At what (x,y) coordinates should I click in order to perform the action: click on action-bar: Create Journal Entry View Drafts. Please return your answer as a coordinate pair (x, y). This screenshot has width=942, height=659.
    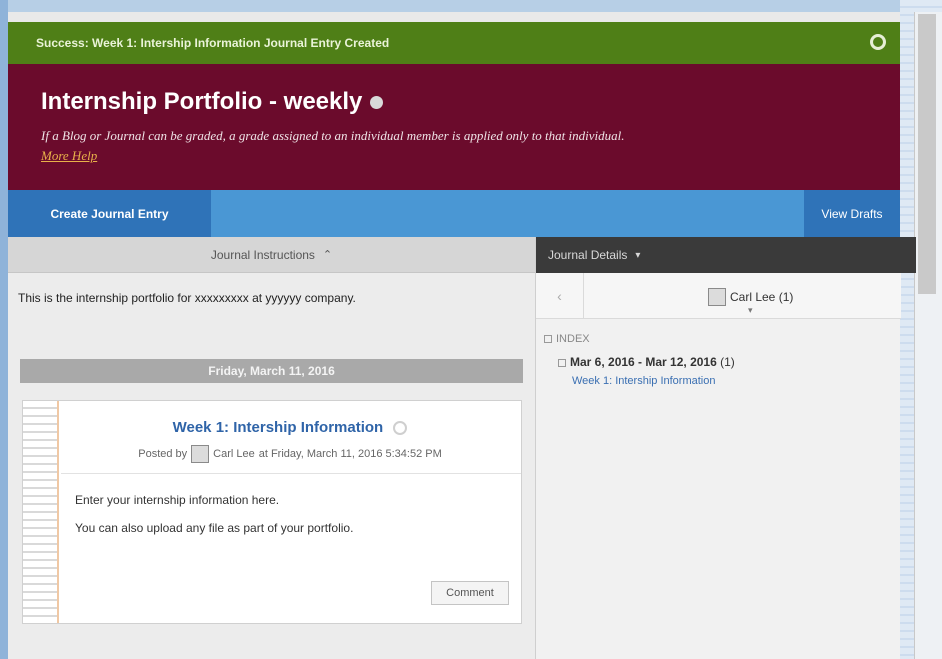
    Looking at the image, I should click on (454, 213).